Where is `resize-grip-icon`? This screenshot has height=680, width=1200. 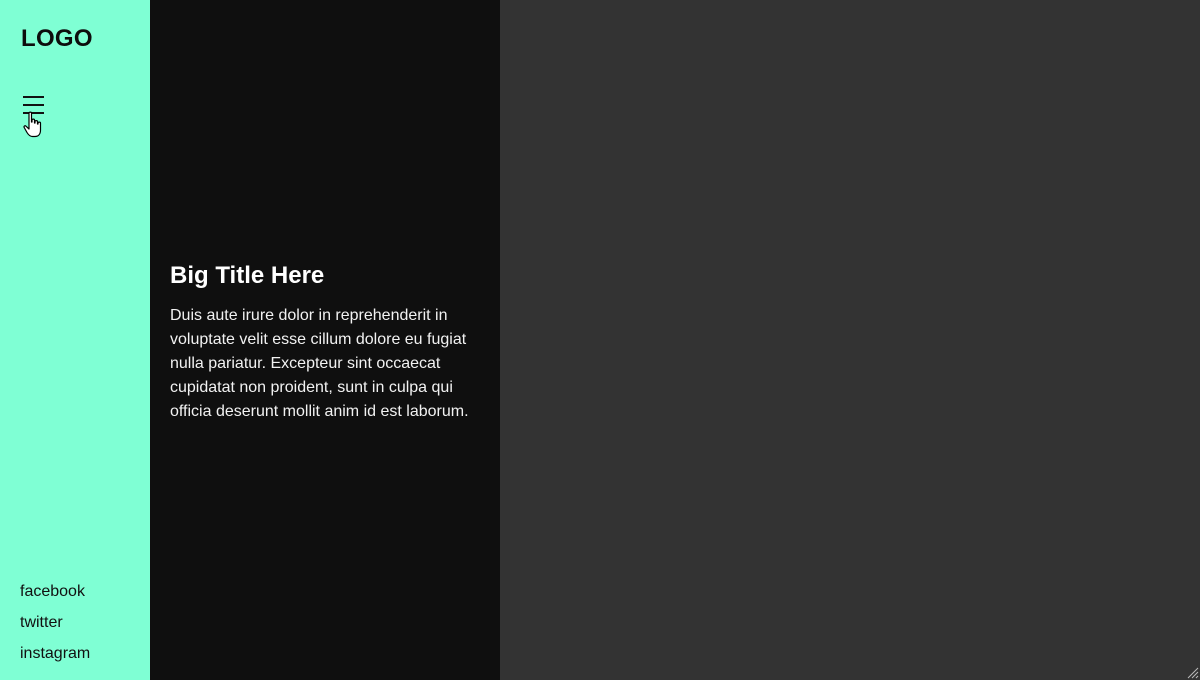 resize-grip-icon is located at coordinates (1193, 673).